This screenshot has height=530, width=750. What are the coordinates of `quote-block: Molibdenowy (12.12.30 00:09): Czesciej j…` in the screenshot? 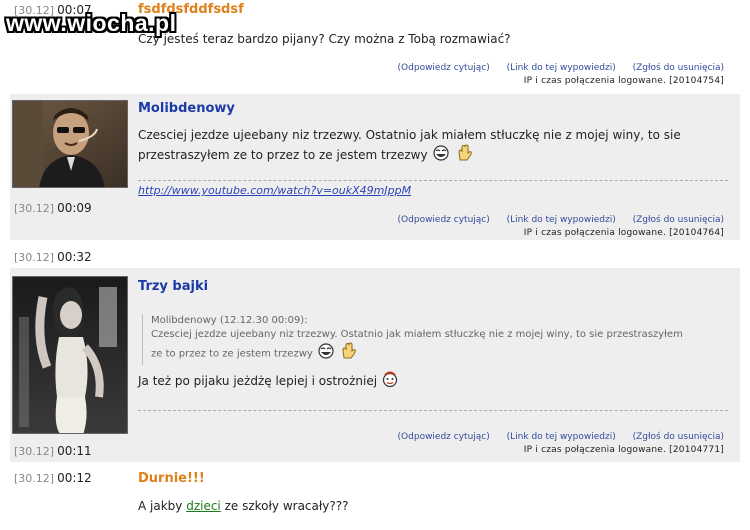 It's located at (437, 339).